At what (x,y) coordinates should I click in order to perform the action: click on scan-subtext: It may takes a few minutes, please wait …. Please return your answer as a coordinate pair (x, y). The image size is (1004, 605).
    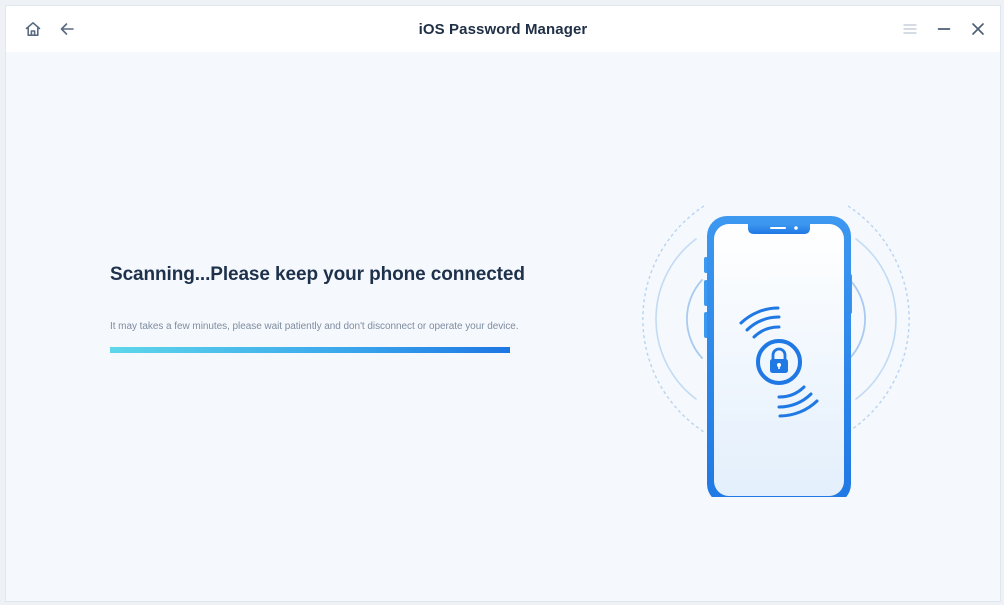
    Looking at the image, I should click on (314, 326).